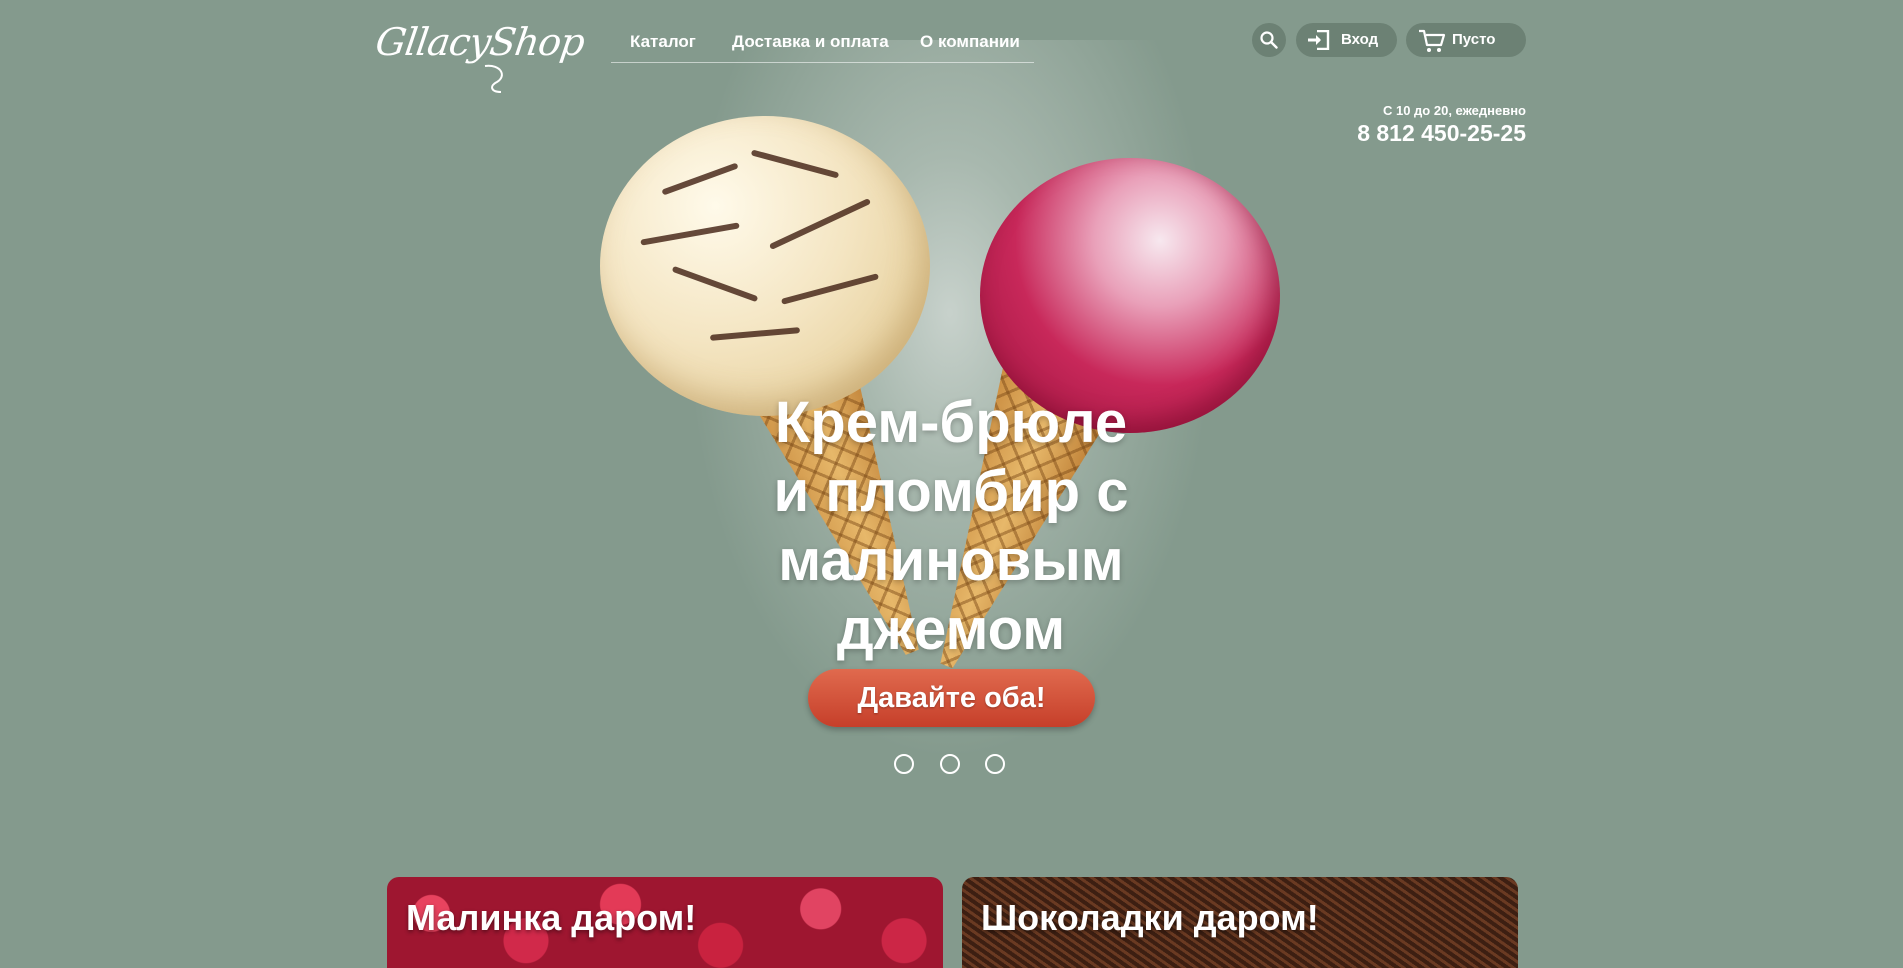 The height and width of the screenshot is (968, 1903). Describe the element at coordinates (551, 917) in the screenshot. I see `promo-card-title: Малинка даром!` at that location.